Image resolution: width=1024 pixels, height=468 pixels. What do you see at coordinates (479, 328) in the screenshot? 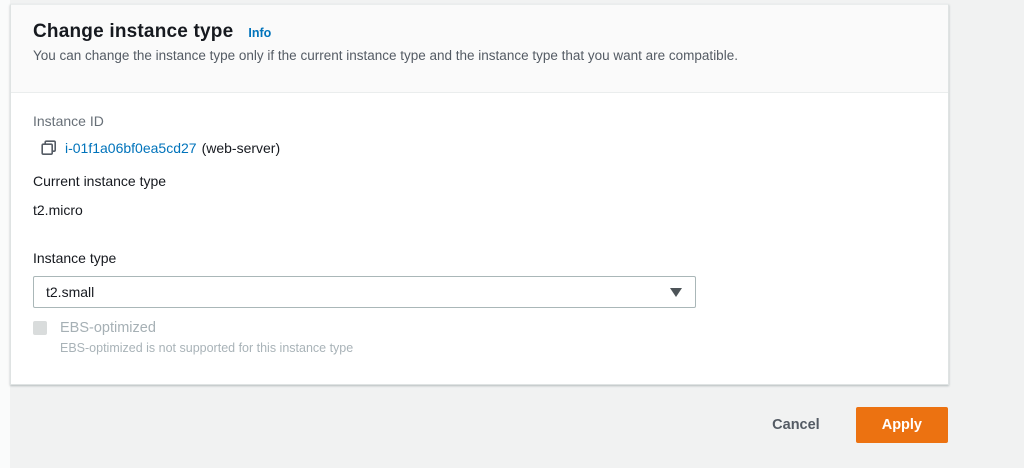
I see `ebs-optimized-row: EBS-optimized` at bounding box center [479, 328].